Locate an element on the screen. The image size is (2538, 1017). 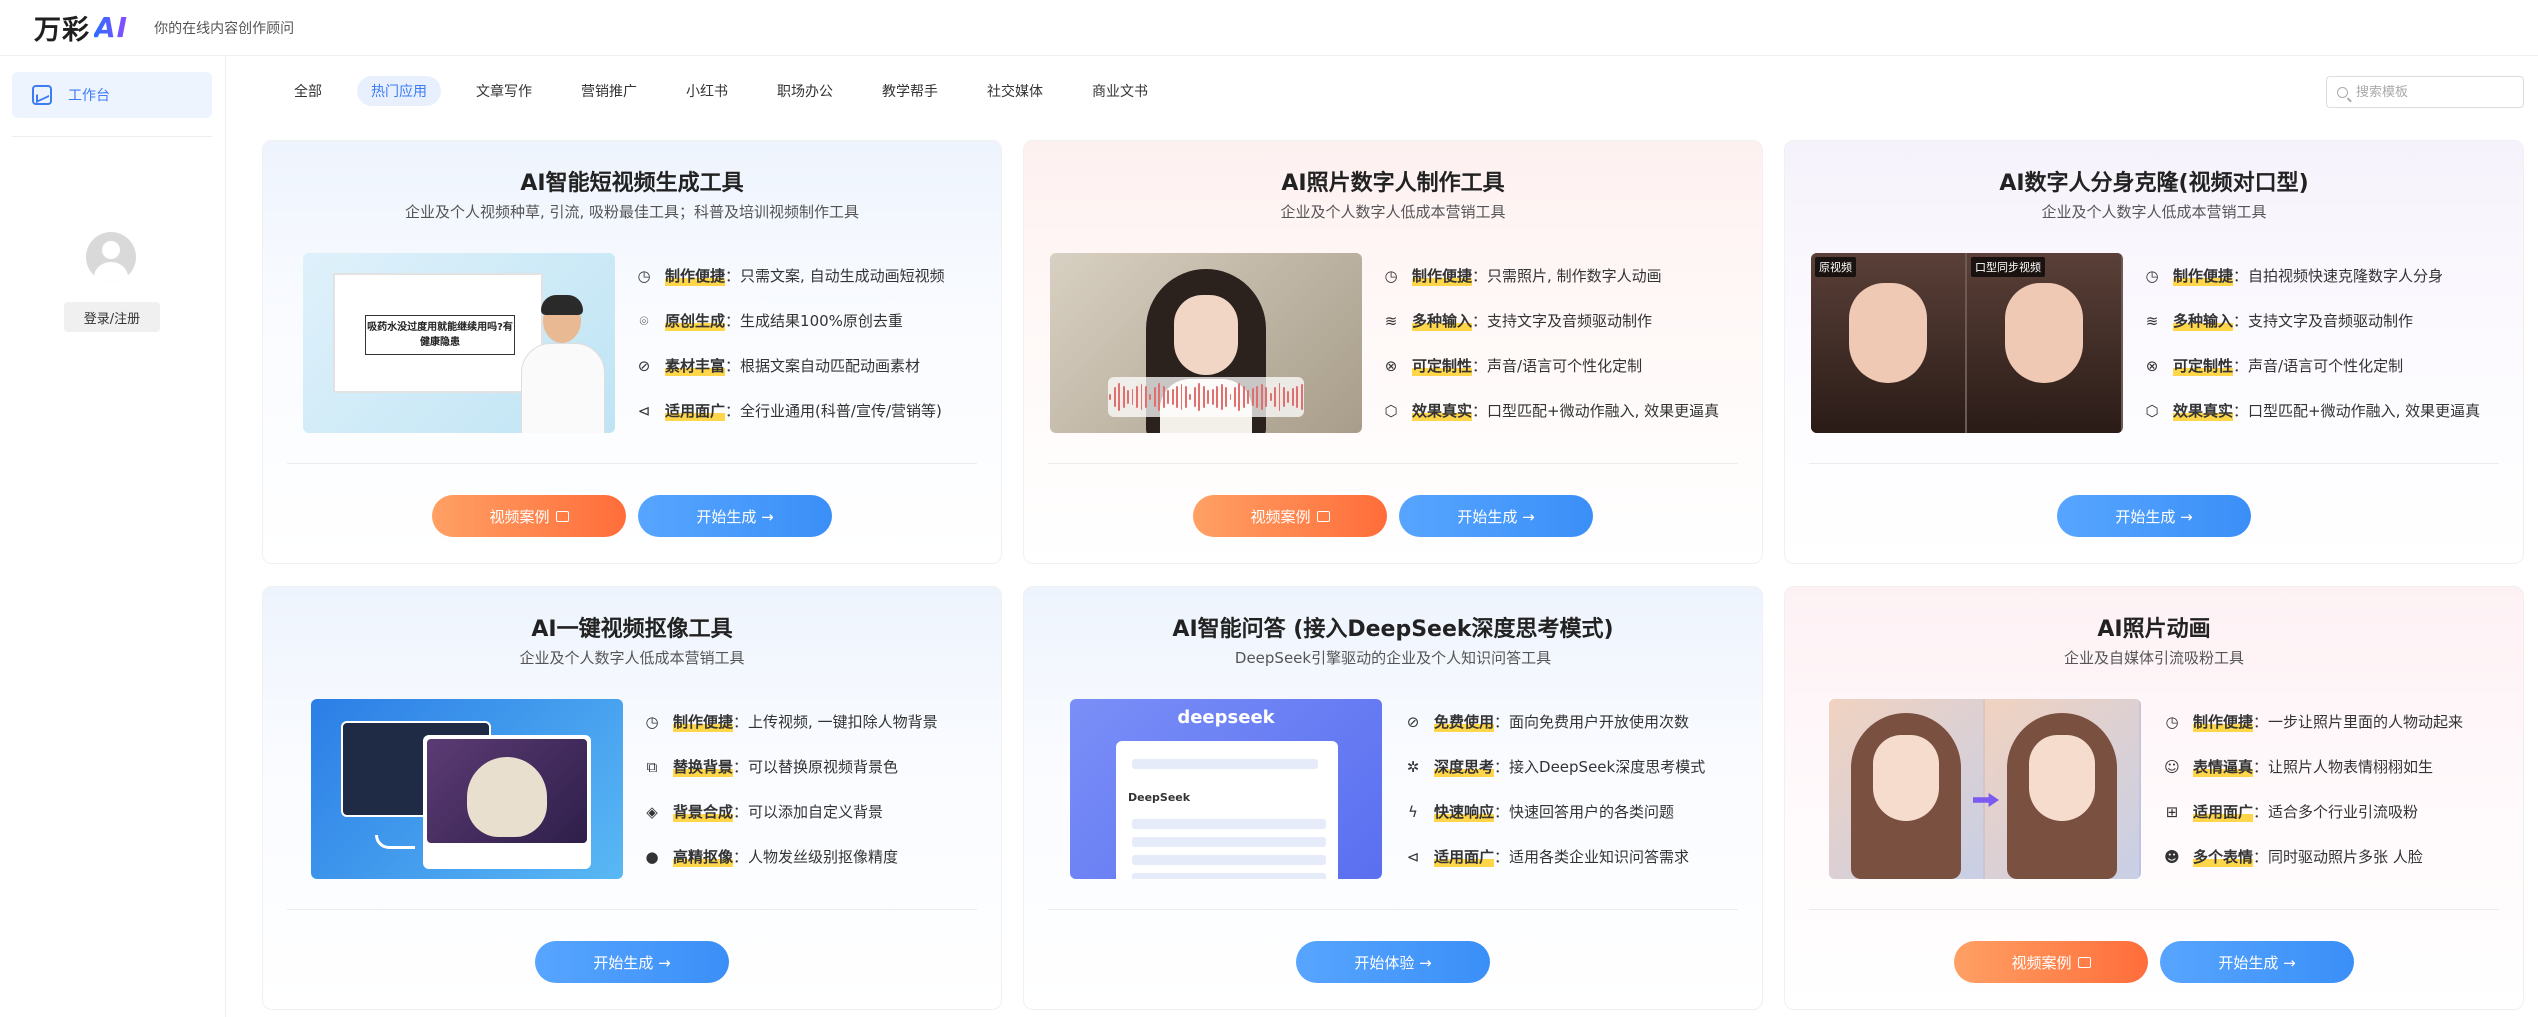
audio-wave is located at coordinates (1206, 397).